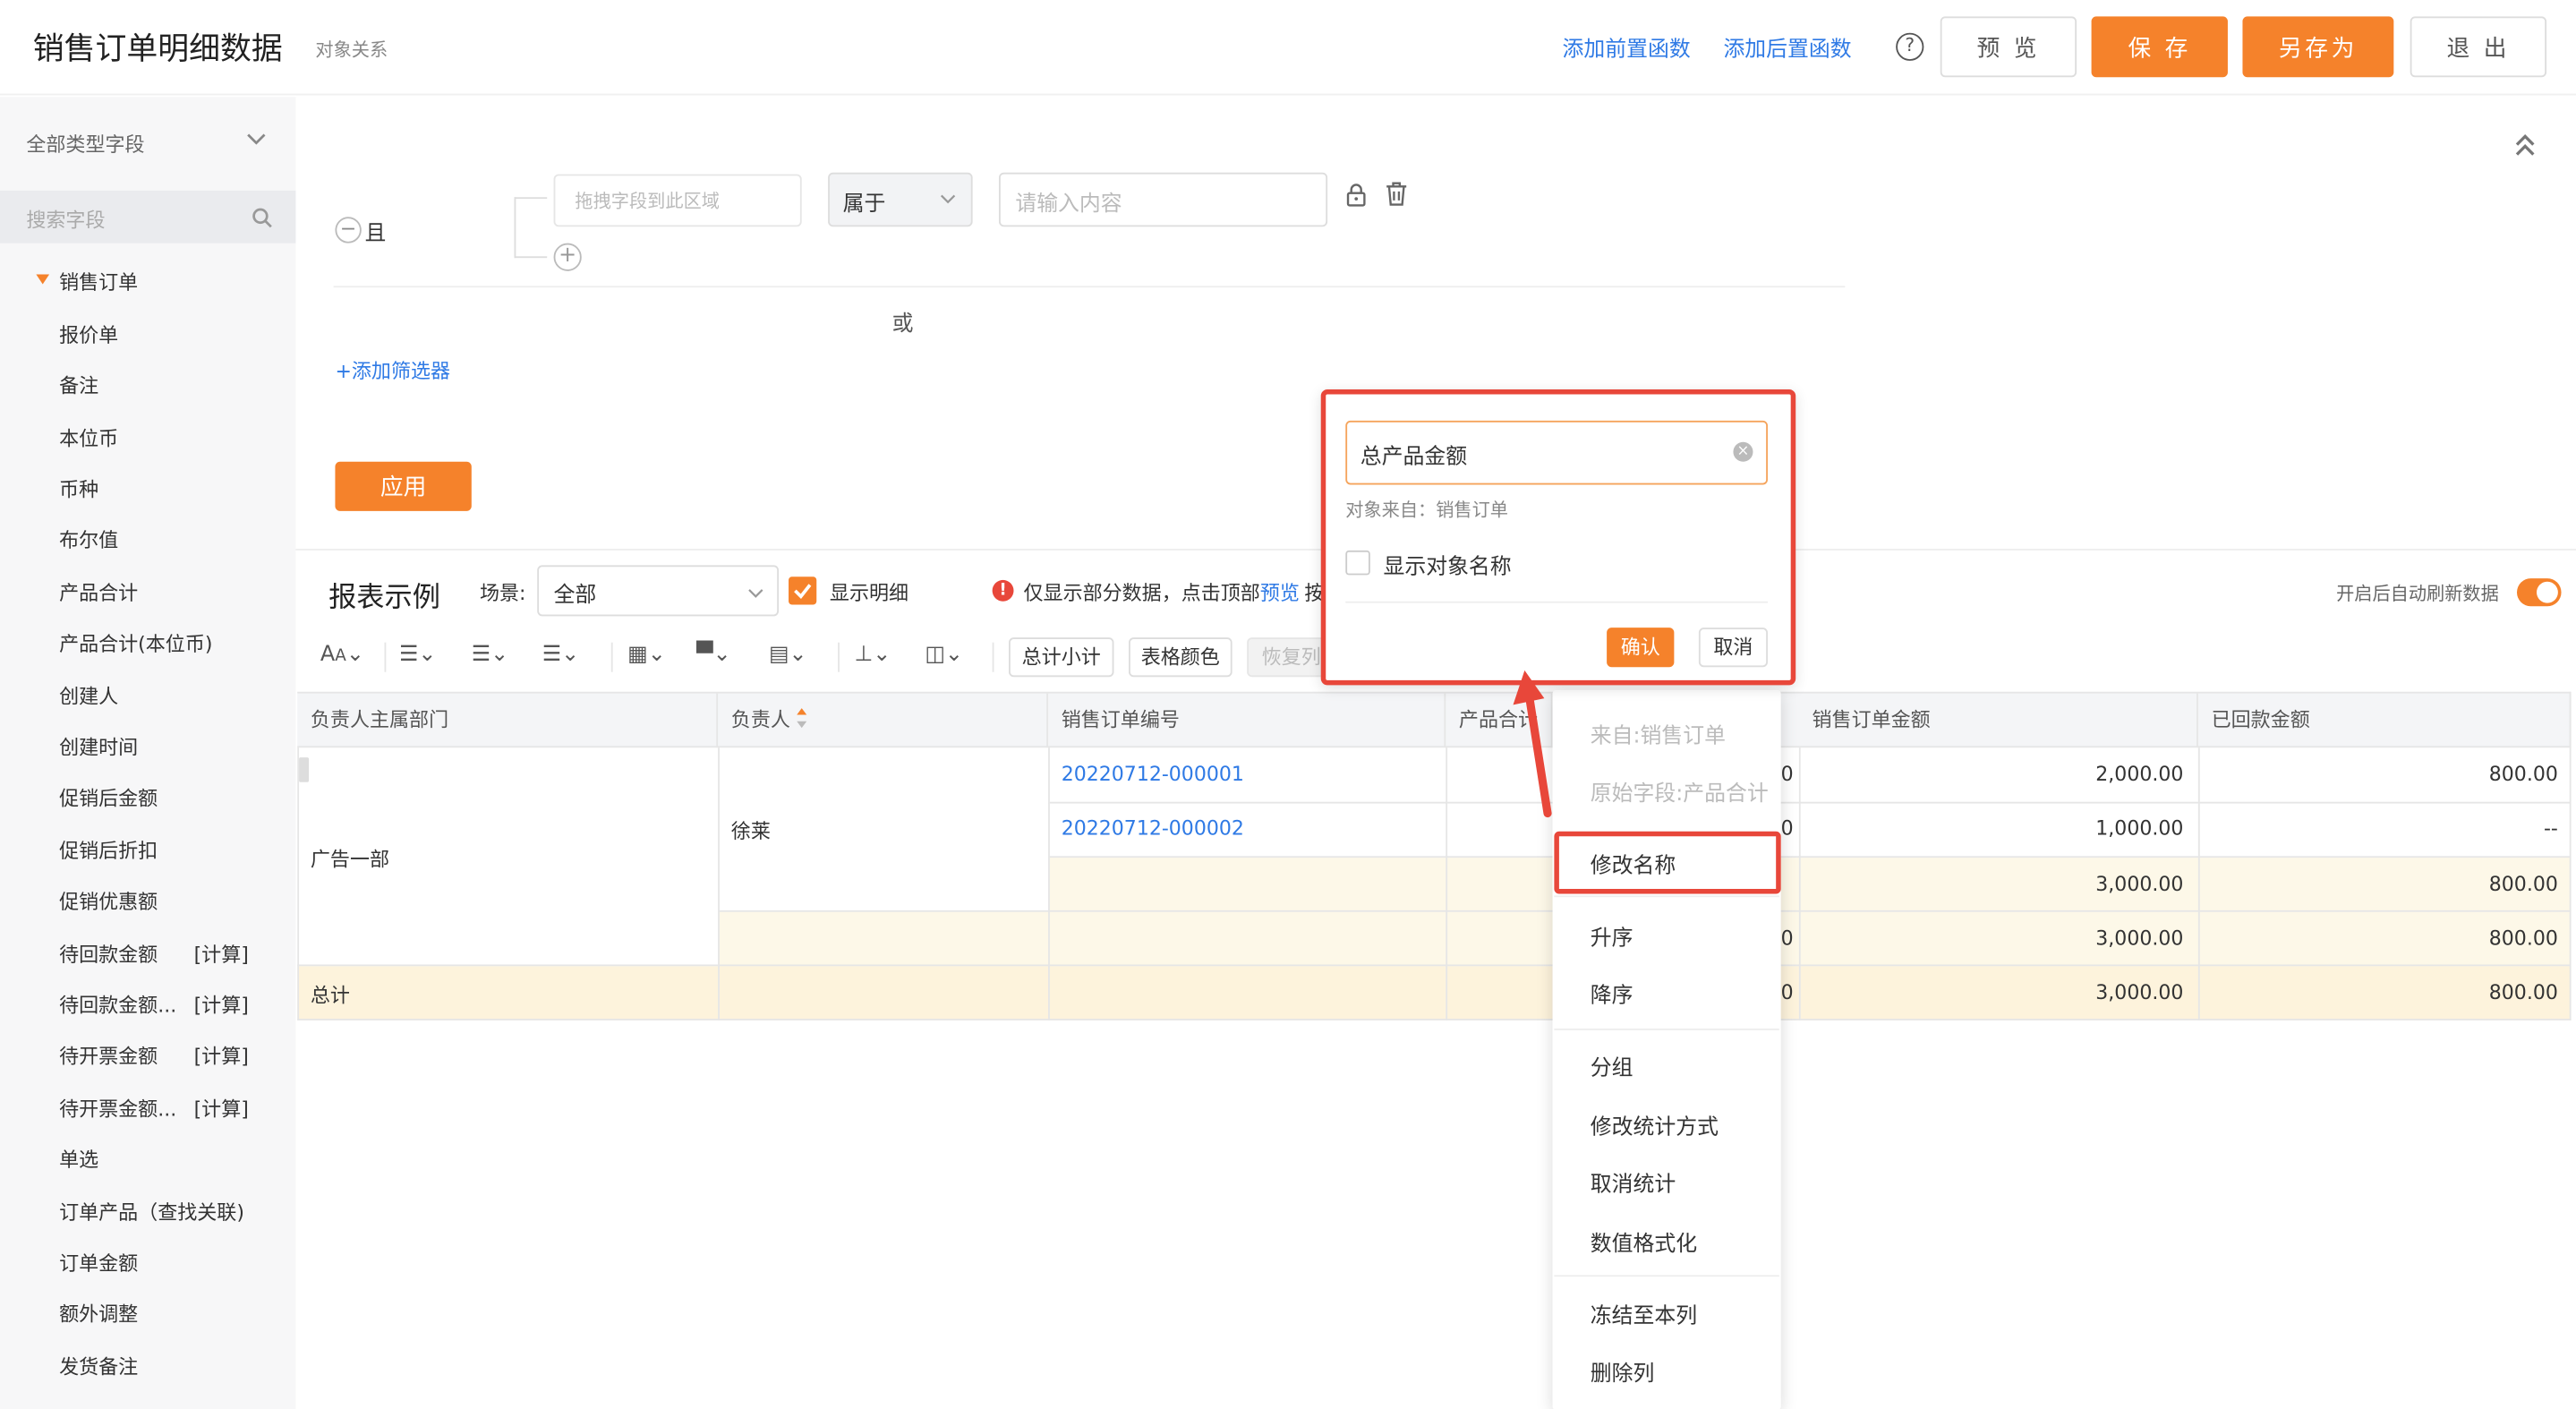 This screenshot has width=2576, height=1409. What do you see at coordinates (1153, 828) in the screenshot?
I see `order-no-link: 20220712-000002` at bounding box center [1153, 828].